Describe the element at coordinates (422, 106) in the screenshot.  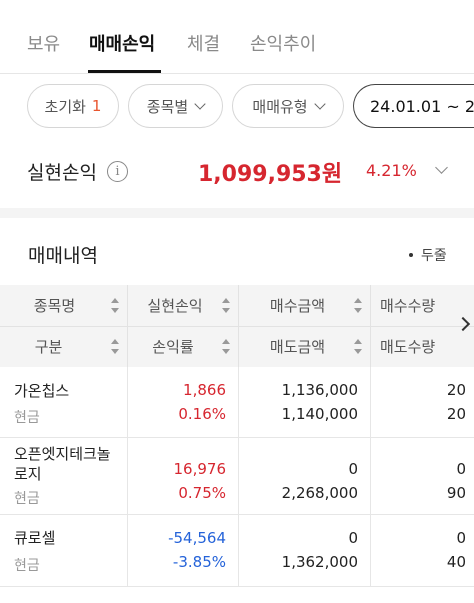
I see `date-range-text: 24.01.01 ~ 24` at that location.